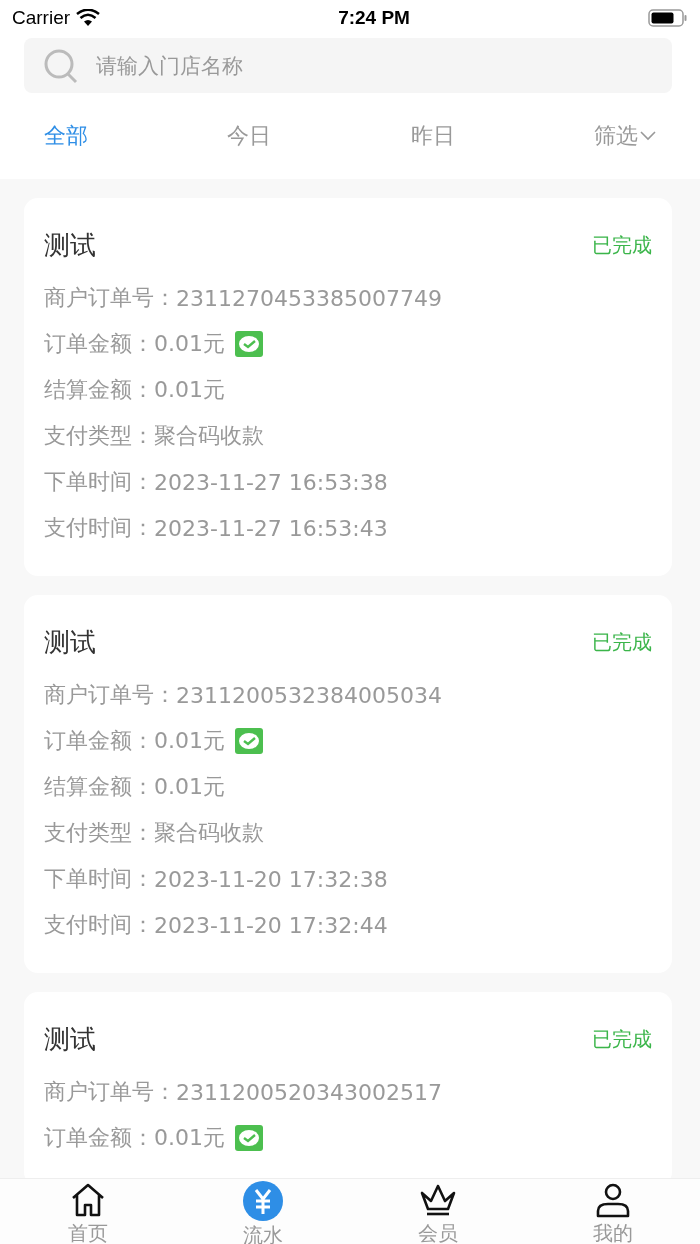 Image resolution: width=700 pixels, height=1244 pixels. Describe the element at coordinates (309, 695) in the screenshot. I see `field-value: 2311200532384005034` at that location.